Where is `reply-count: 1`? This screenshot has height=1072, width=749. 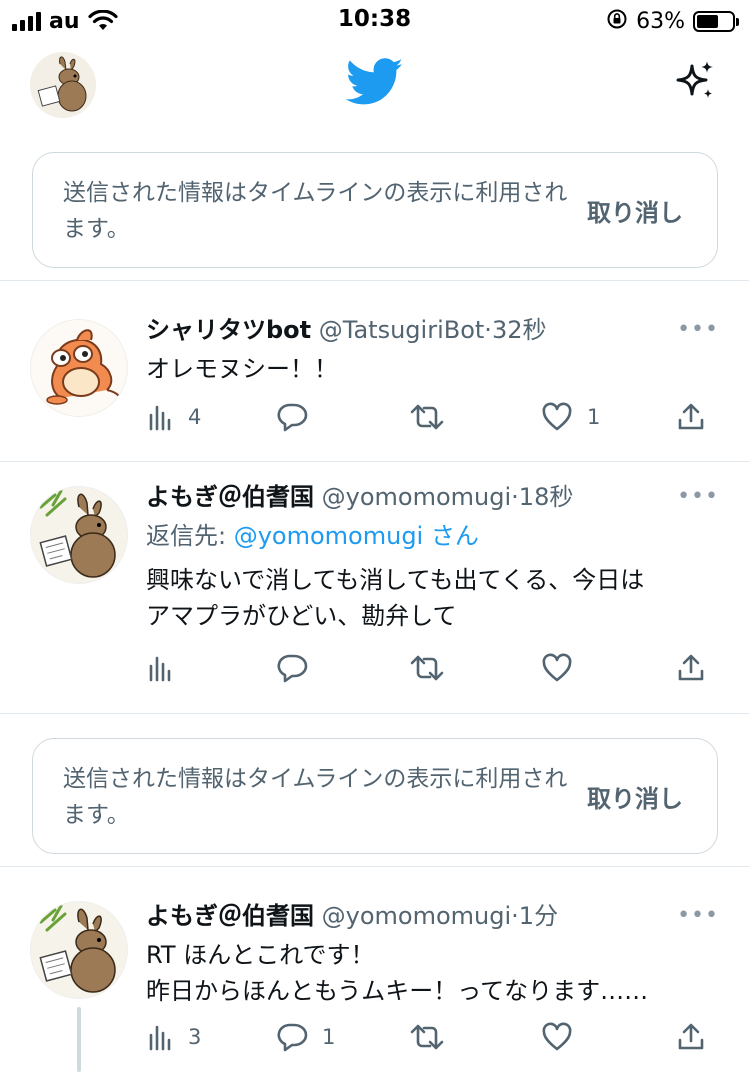 reply-count: 1 is located at coordinates (329, 1037).